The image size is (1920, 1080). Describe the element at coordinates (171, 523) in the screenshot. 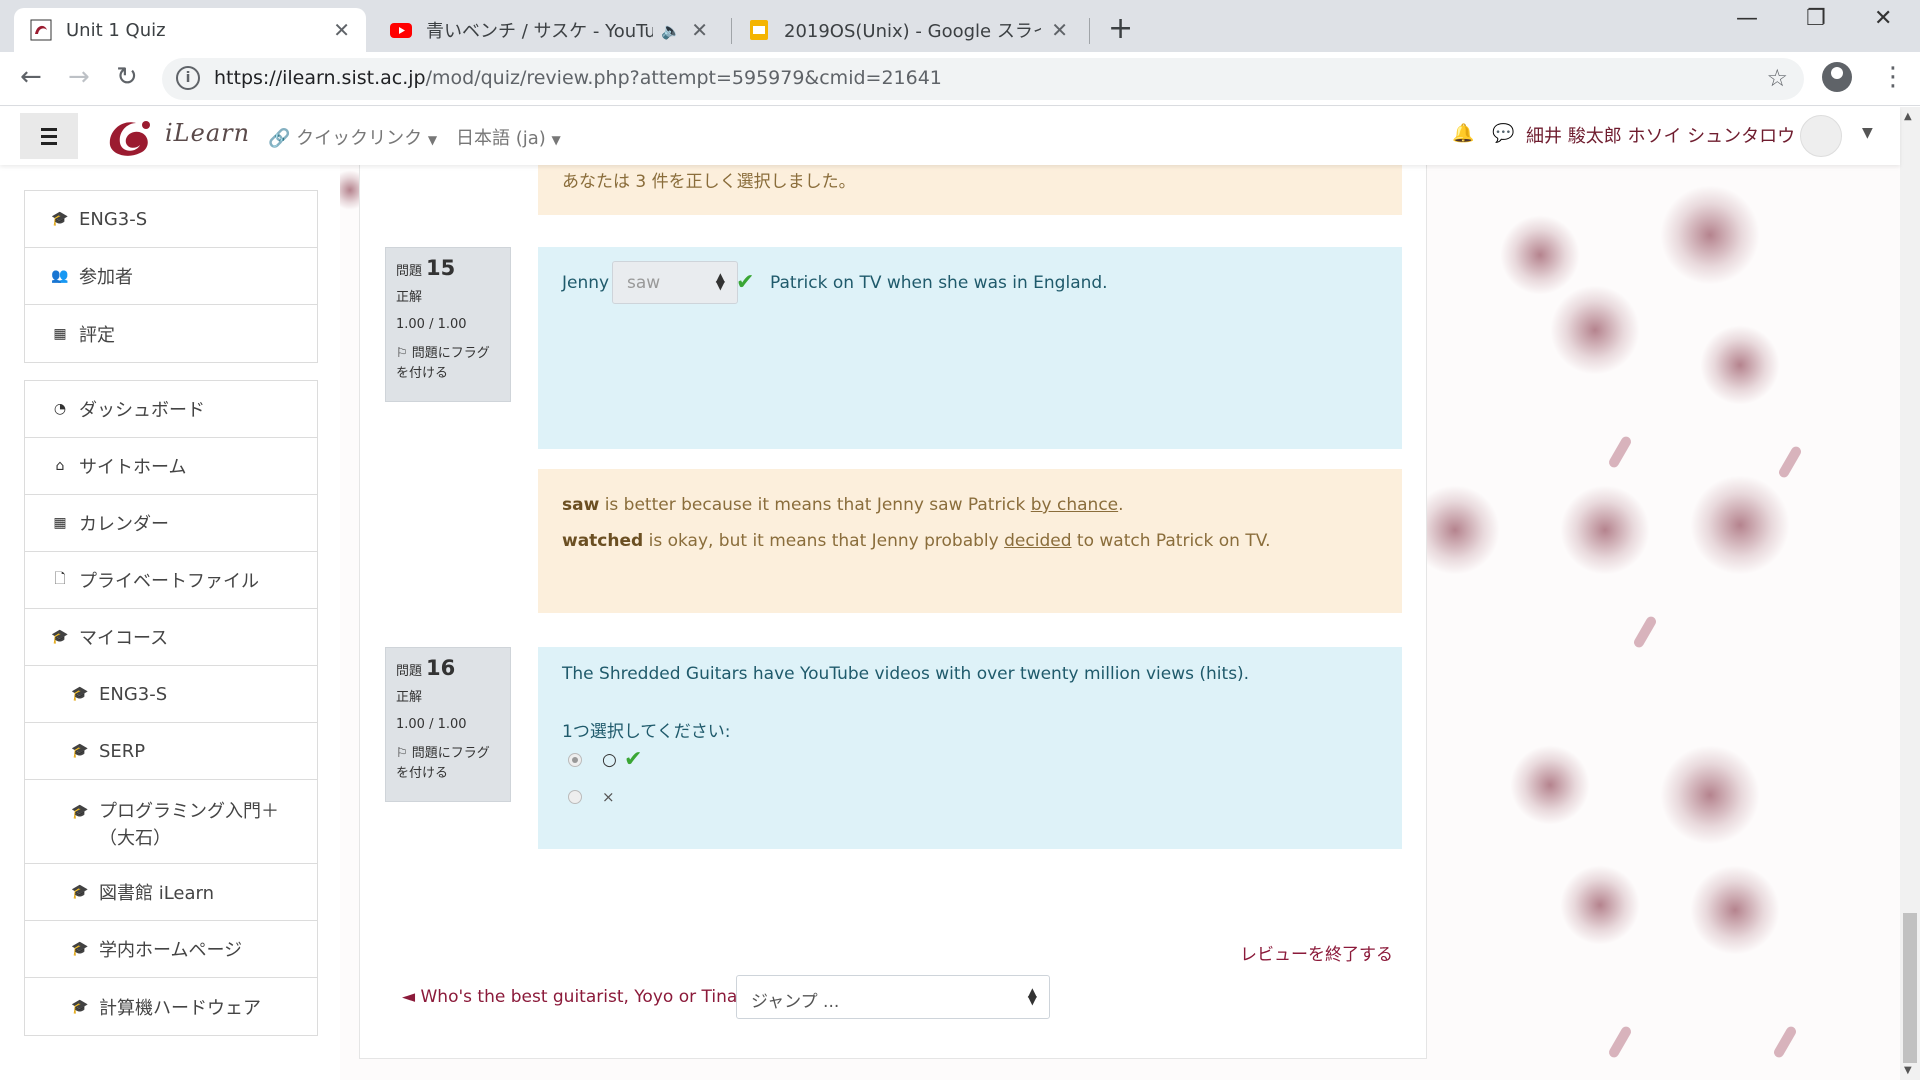

I see `drawer-item-calendar: ▦ カレンダー` at that location.